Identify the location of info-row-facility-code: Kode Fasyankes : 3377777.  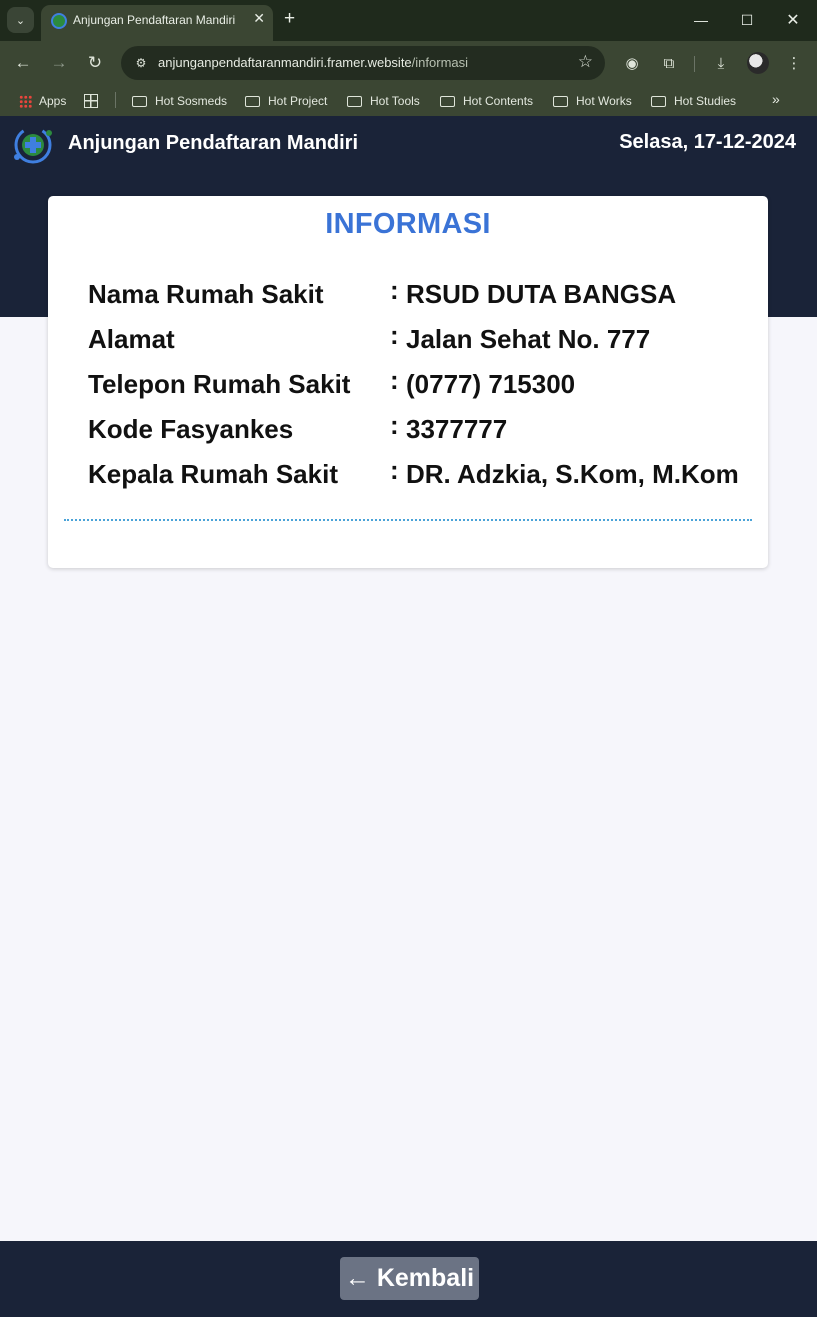
(428, 432).